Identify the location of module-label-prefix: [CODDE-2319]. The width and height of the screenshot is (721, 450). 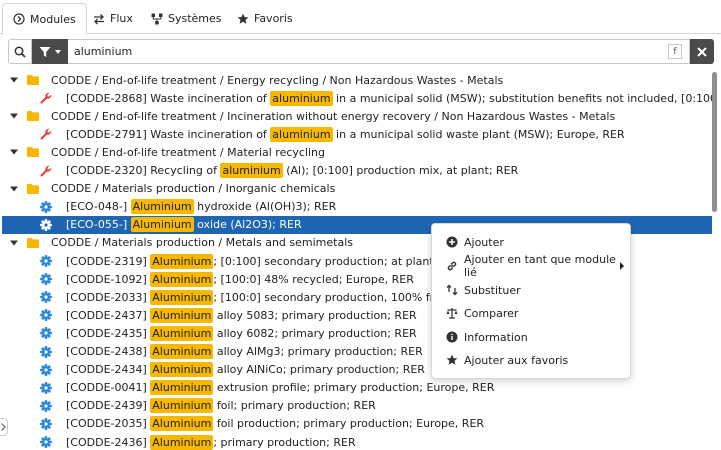
(108, 261).